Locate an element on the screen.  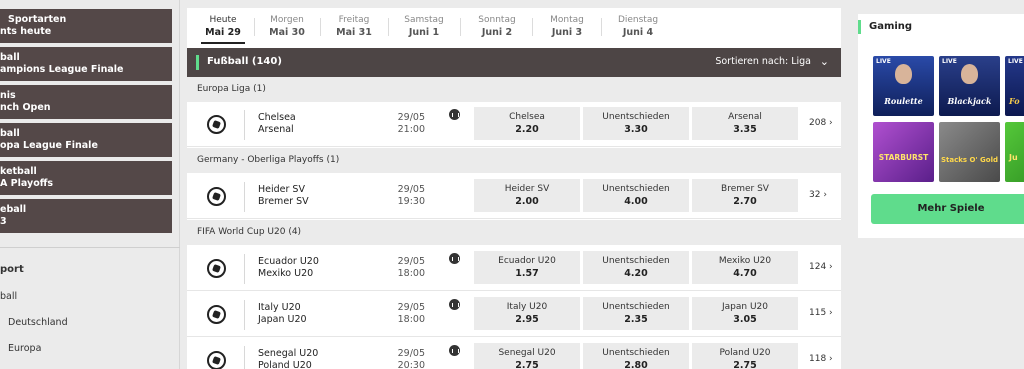
quick-link-europa-league: ball opa League Finale is located at coordinates (86, 140).